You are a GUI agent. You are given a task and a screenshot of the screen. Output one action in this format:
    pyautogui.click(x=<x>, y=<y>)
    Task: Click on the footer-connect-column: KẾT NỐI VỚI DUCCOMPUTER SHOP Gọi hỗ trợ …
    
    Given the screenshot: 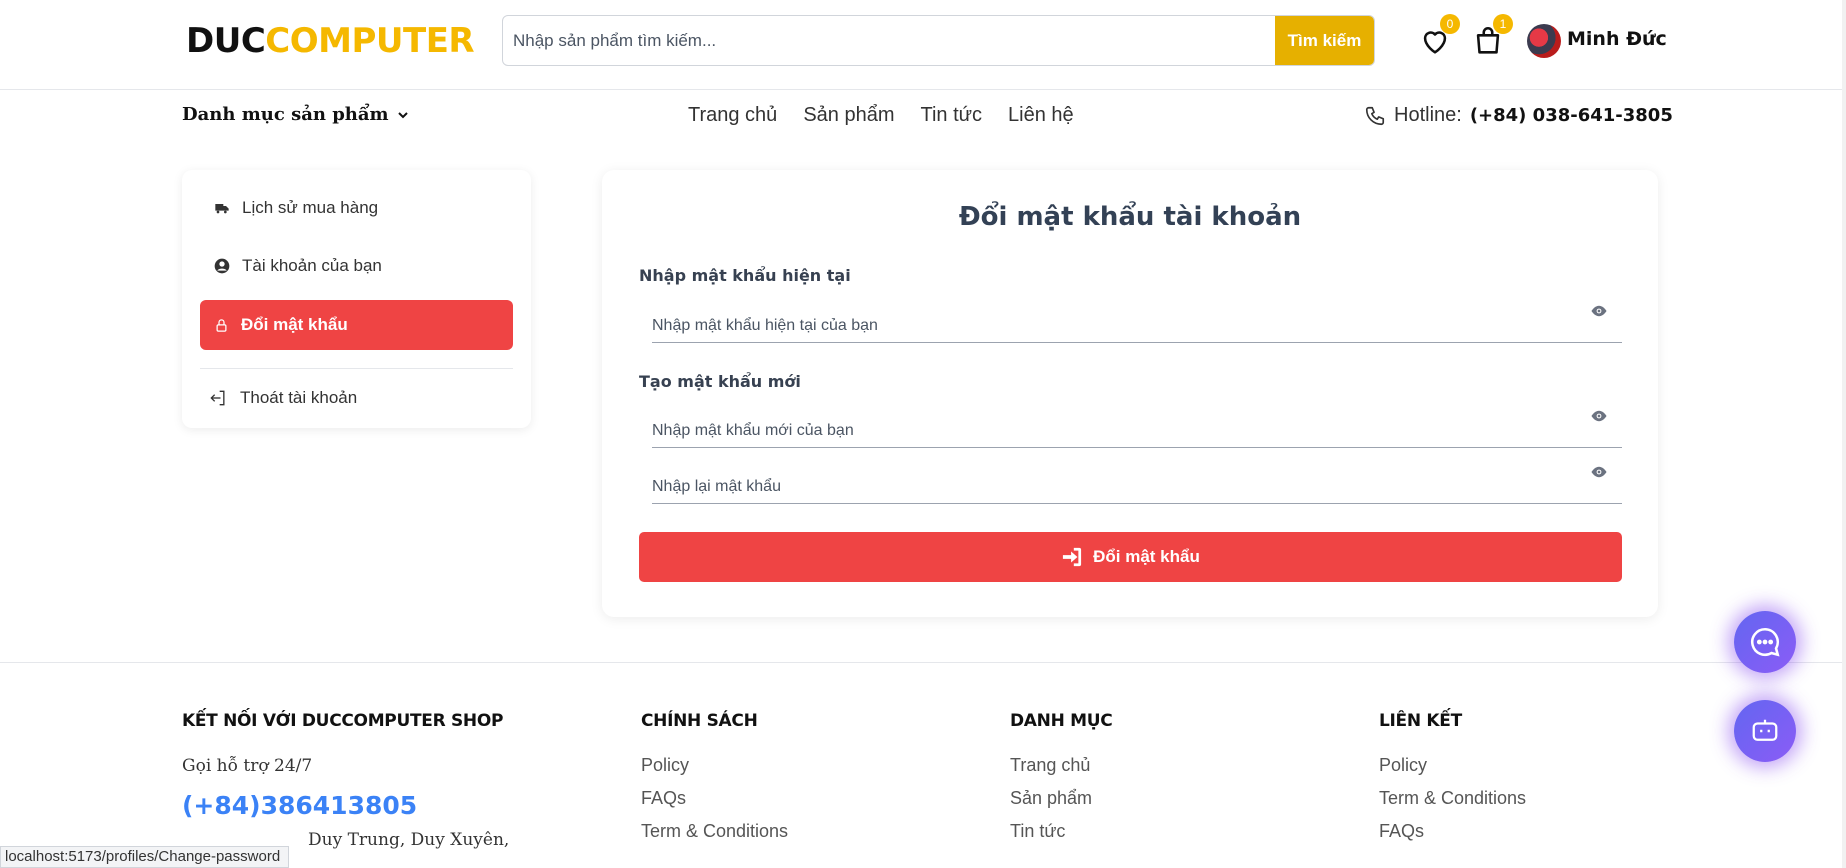 What is the action you would take?
    pyautogui.click(x=382, y=780)
    